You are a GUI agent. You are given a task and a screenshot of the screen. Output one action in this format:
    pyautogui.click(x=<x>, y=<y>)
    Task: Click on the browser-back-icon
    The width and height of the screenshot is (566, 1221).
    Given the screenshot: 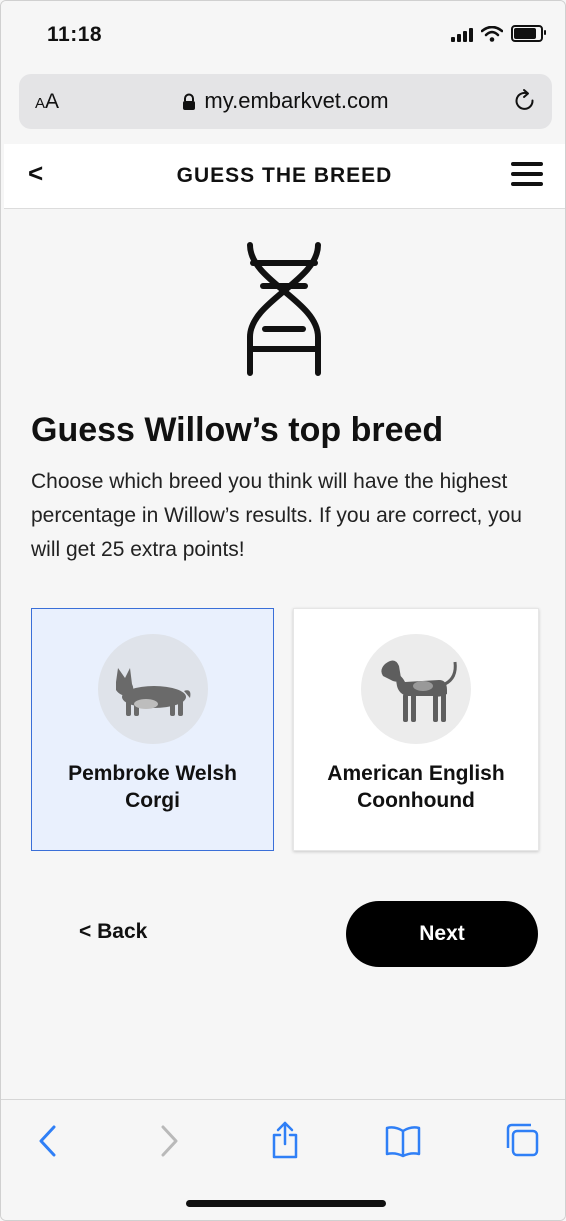 What is the action you would take?
    pyautogui.click(x=48, y=1141)
    